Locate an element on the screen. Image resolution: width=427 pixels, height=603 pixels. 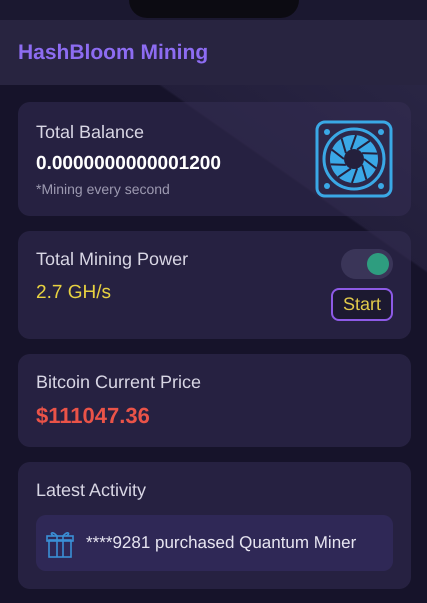
app-title: HashBloom Mining is located at coordinates (113, 52).